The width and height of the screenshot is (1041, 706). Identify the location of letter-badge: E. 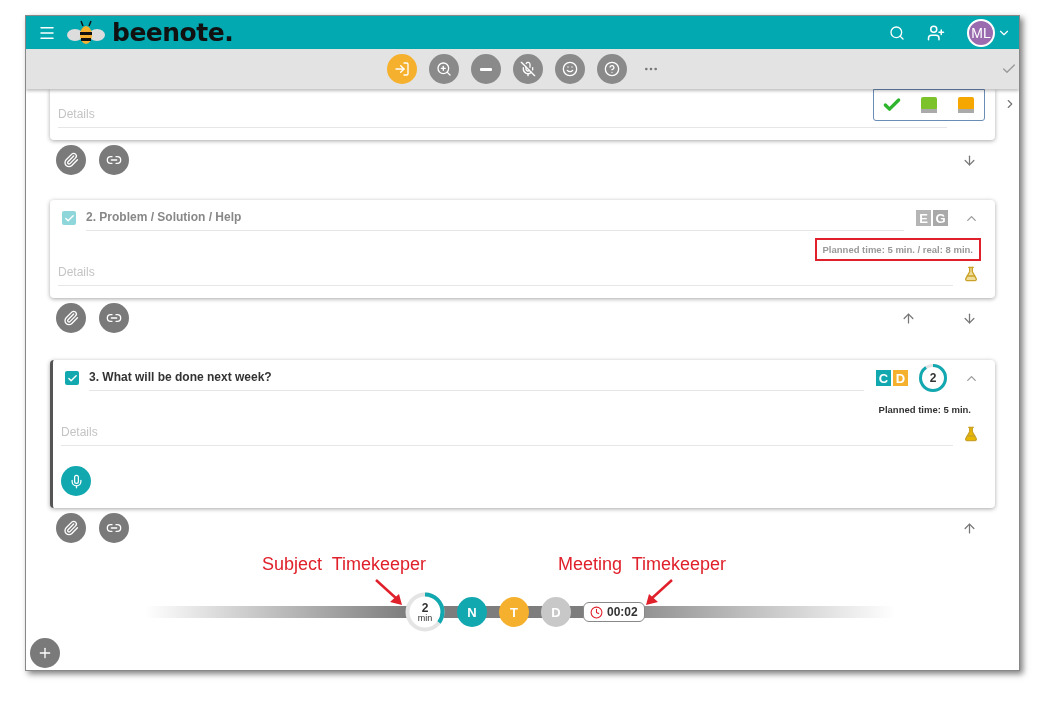
(923, 218).